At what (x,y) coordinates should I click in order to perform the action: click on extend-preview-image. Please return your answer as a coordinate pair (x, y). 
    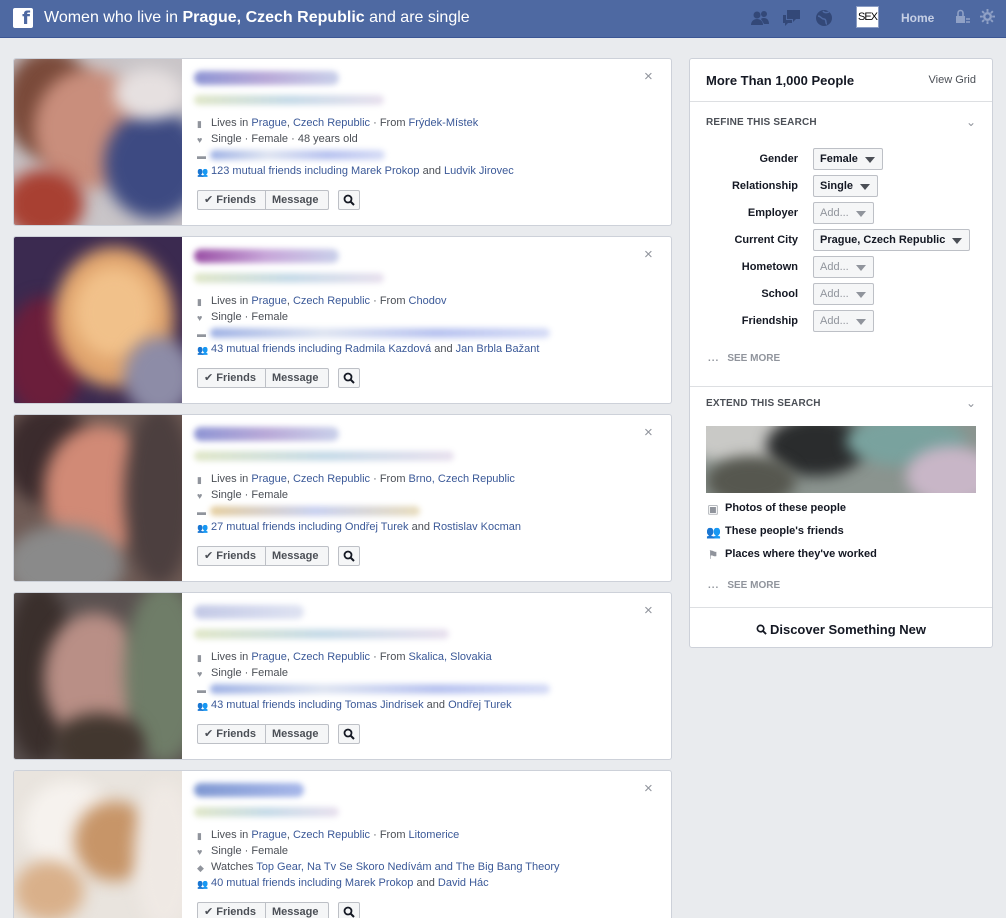
    Looking at the image, I should click on (841, 459).